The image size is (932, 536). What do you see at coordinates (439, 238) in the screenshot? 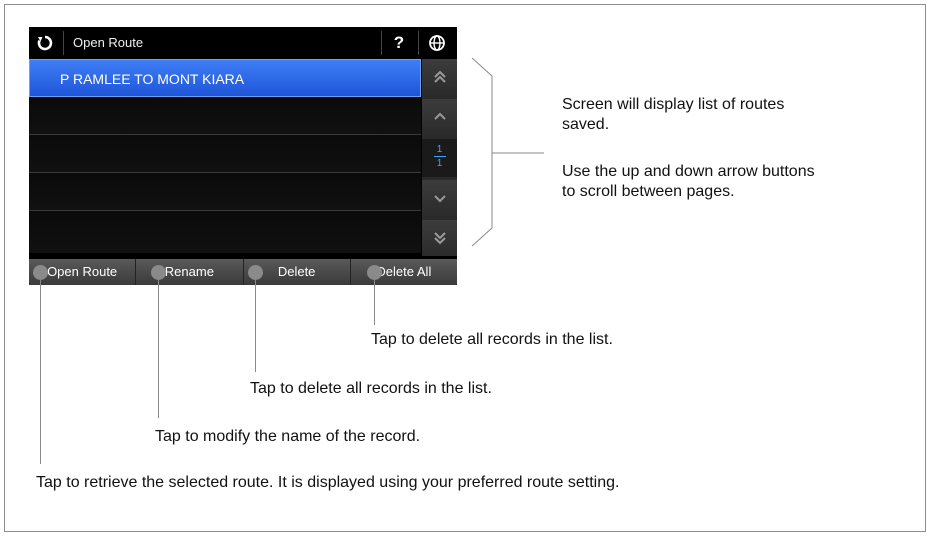
I see `double-chevron-down-icon` at bounding box center [439, 238].